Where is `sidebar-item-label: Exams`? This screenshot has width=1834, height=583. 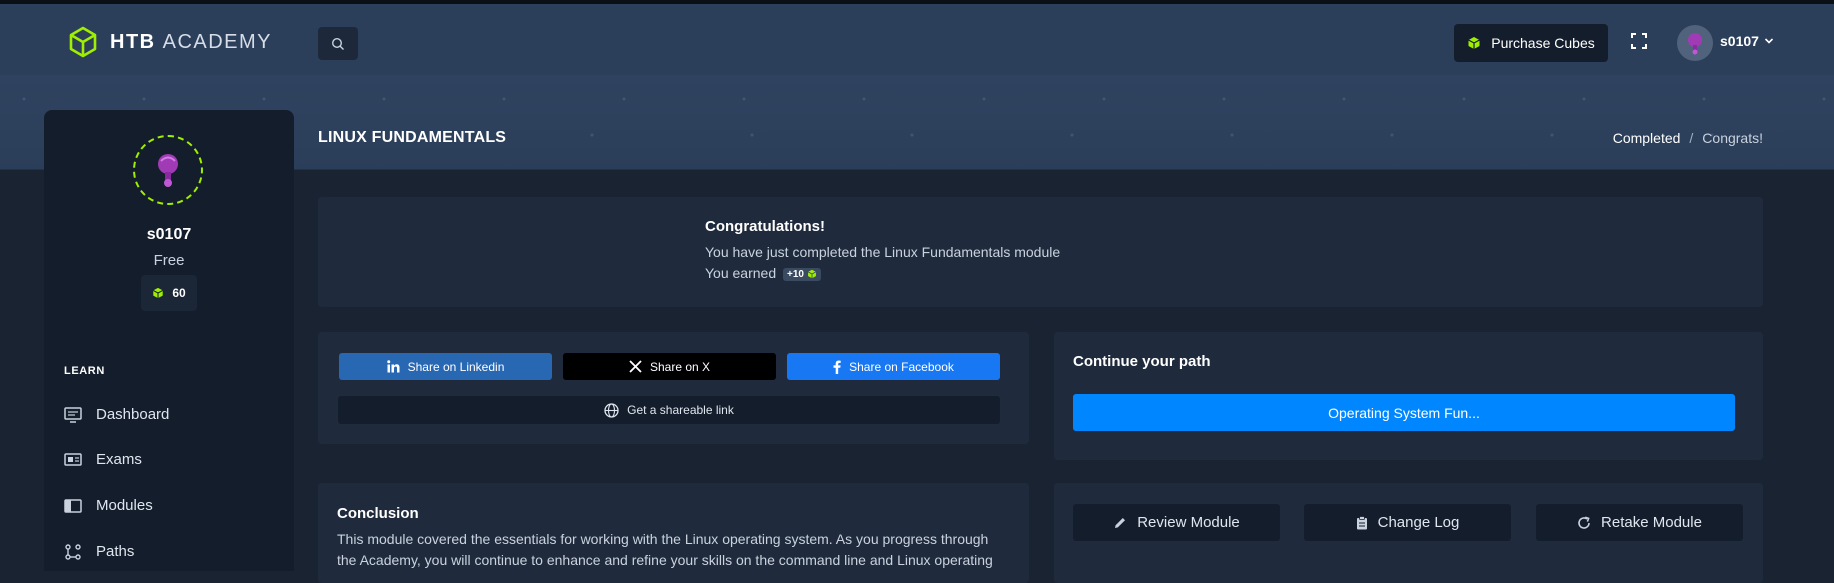
sidebar-item-label: Exams is located at coordinates (119, 459).